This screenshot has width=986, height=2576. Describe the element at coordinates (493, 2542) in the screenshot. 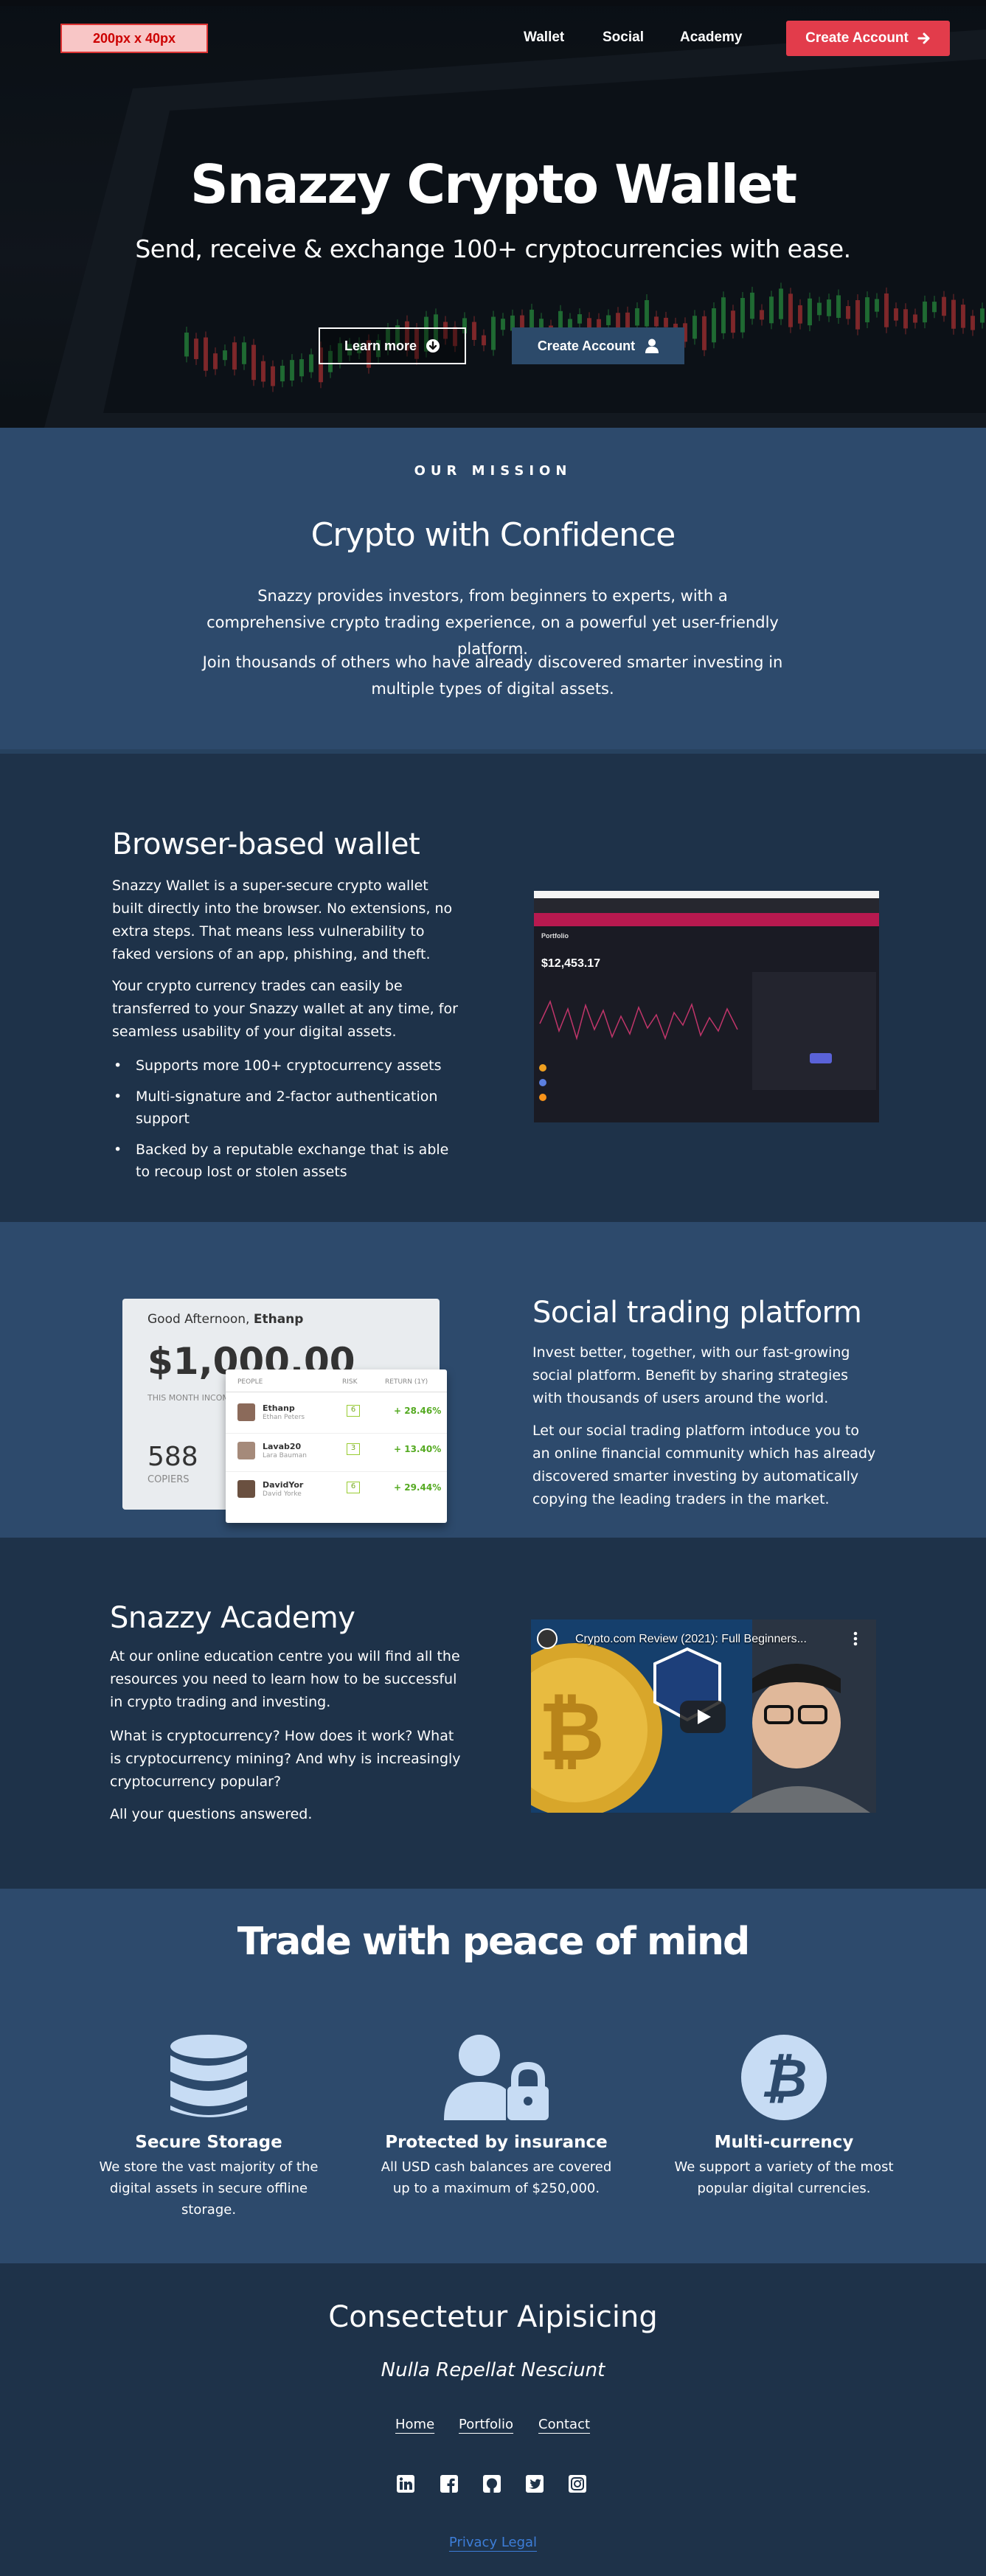

I see `privacy-legal-link: Privacy Legal` at that location.